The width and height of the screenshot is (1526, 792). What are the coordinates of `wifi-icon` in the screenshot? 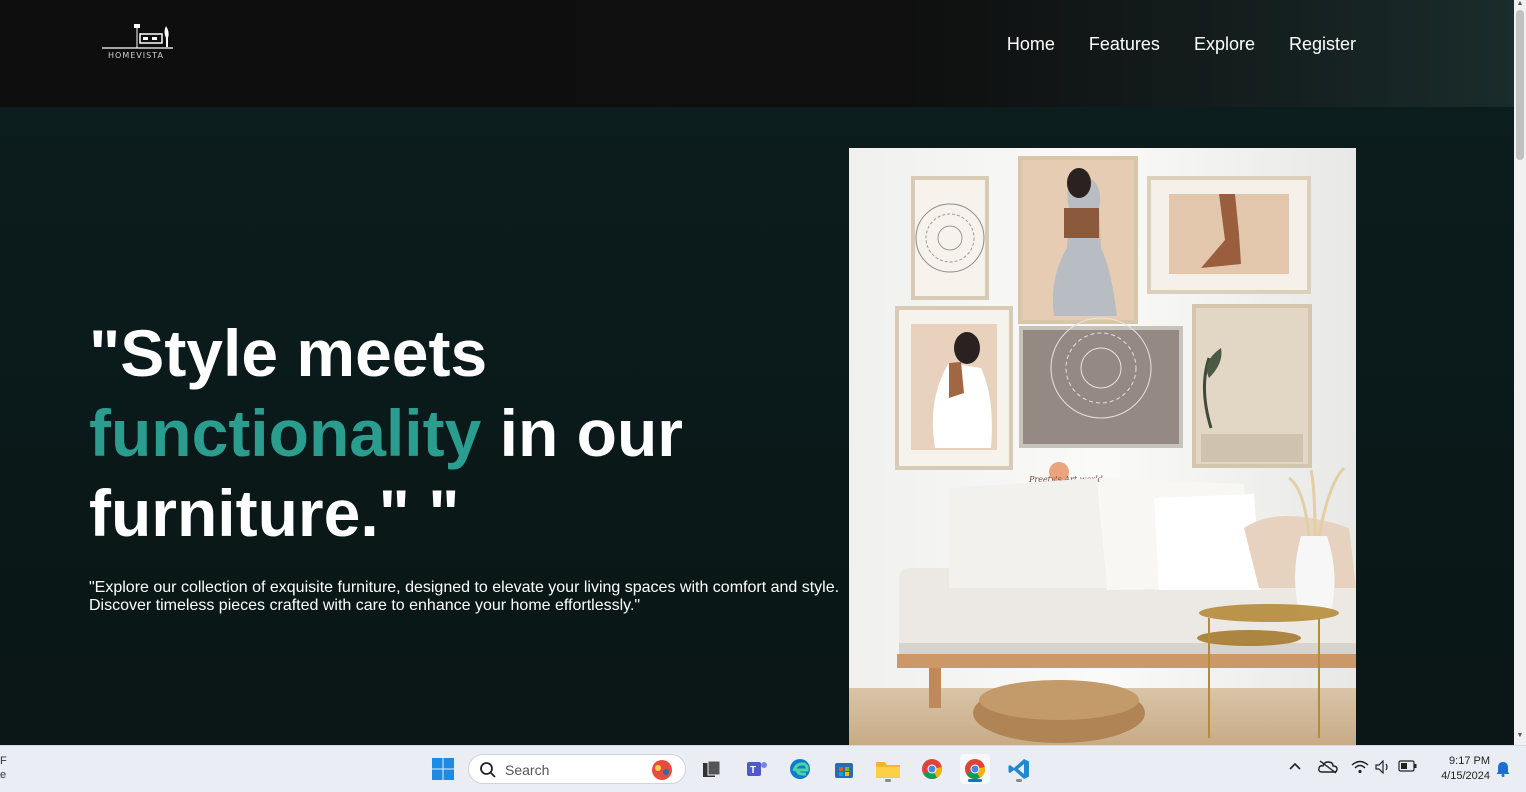 It's located at (1360, 768).